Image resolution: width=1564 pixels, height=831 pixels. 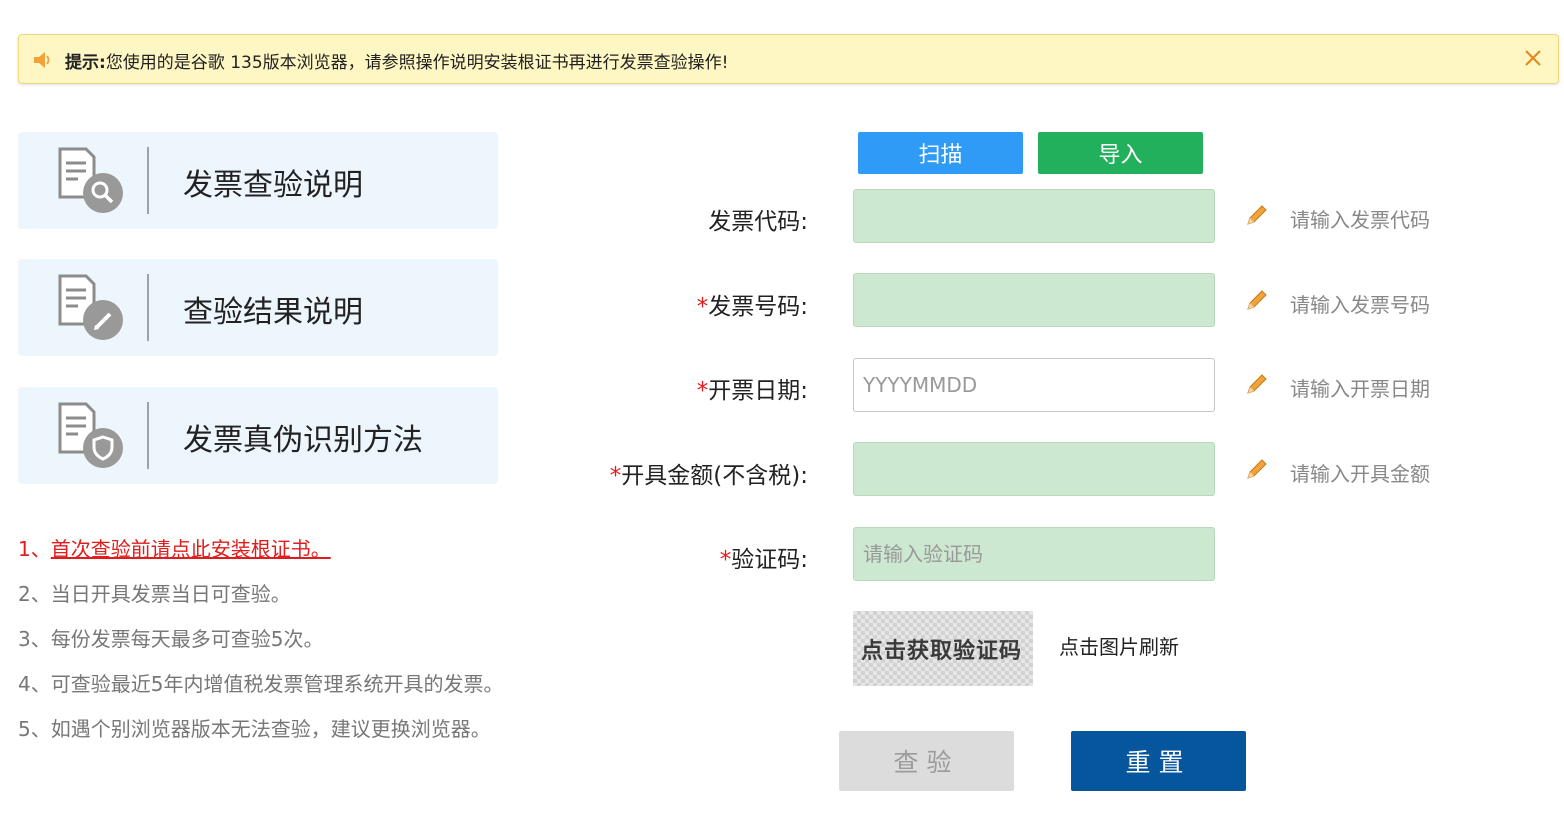 I want to click on amount-label: *开具金额(不含税):, so click(x=709, y=473).